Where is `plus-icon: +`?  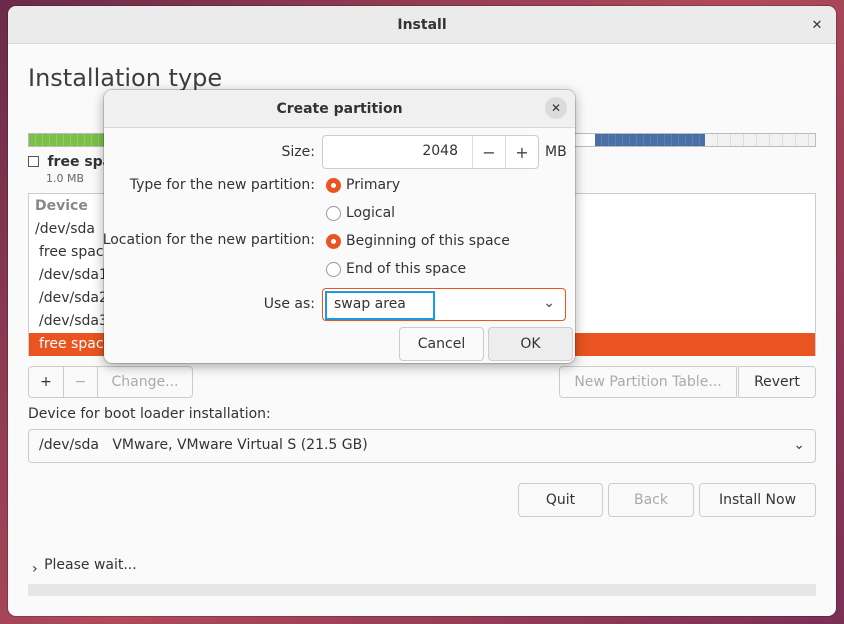
plus-icon: + is located at coordinates (522, 152).